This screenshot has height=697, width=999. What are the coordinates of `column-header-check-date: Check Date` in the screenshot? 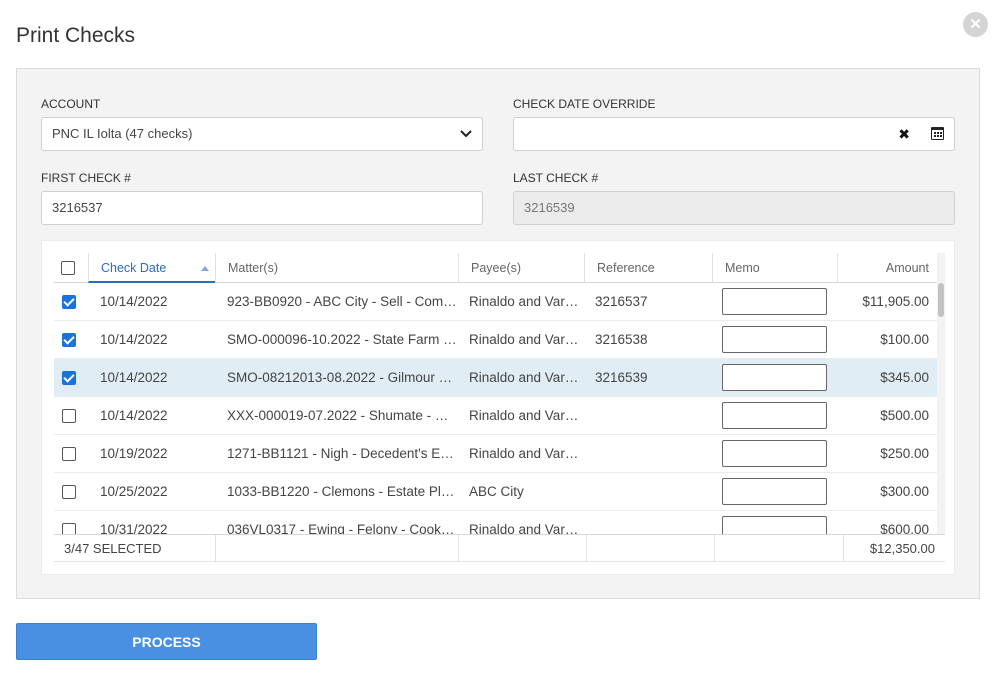 It's located at (151, 268).